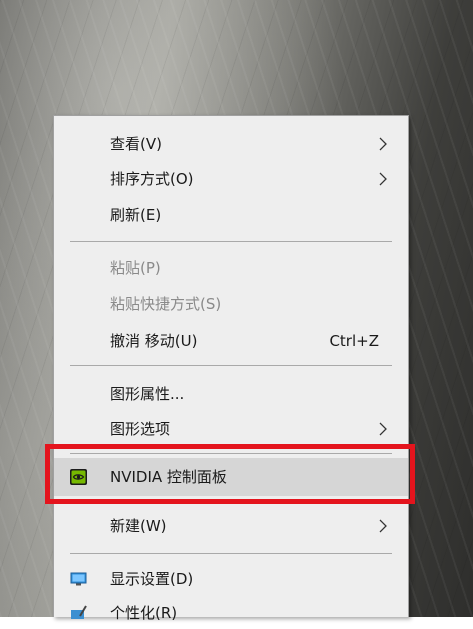  What do you see at coordinates (152, 579) in the screenshot?
I see `menu-item-label: 显示设置(D)` at bounding box center [152, 579].